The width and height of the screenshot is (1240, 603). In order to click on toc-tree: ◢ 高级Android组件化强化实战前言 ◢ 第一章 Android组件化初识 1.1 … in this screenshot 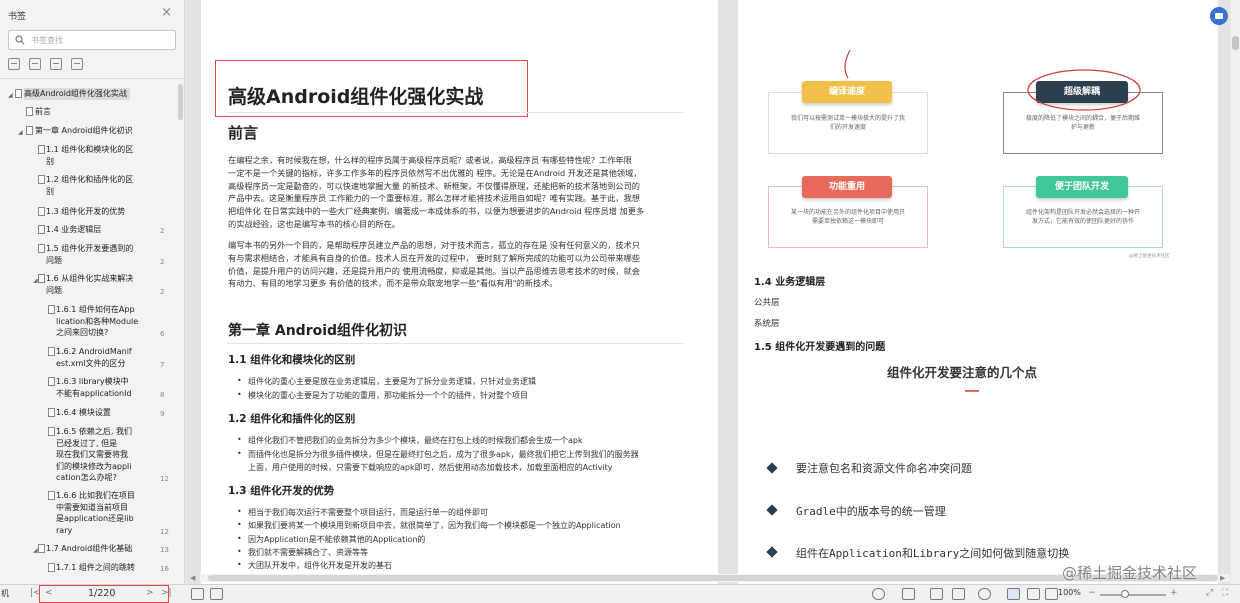, I will do `click(88, 331)`.